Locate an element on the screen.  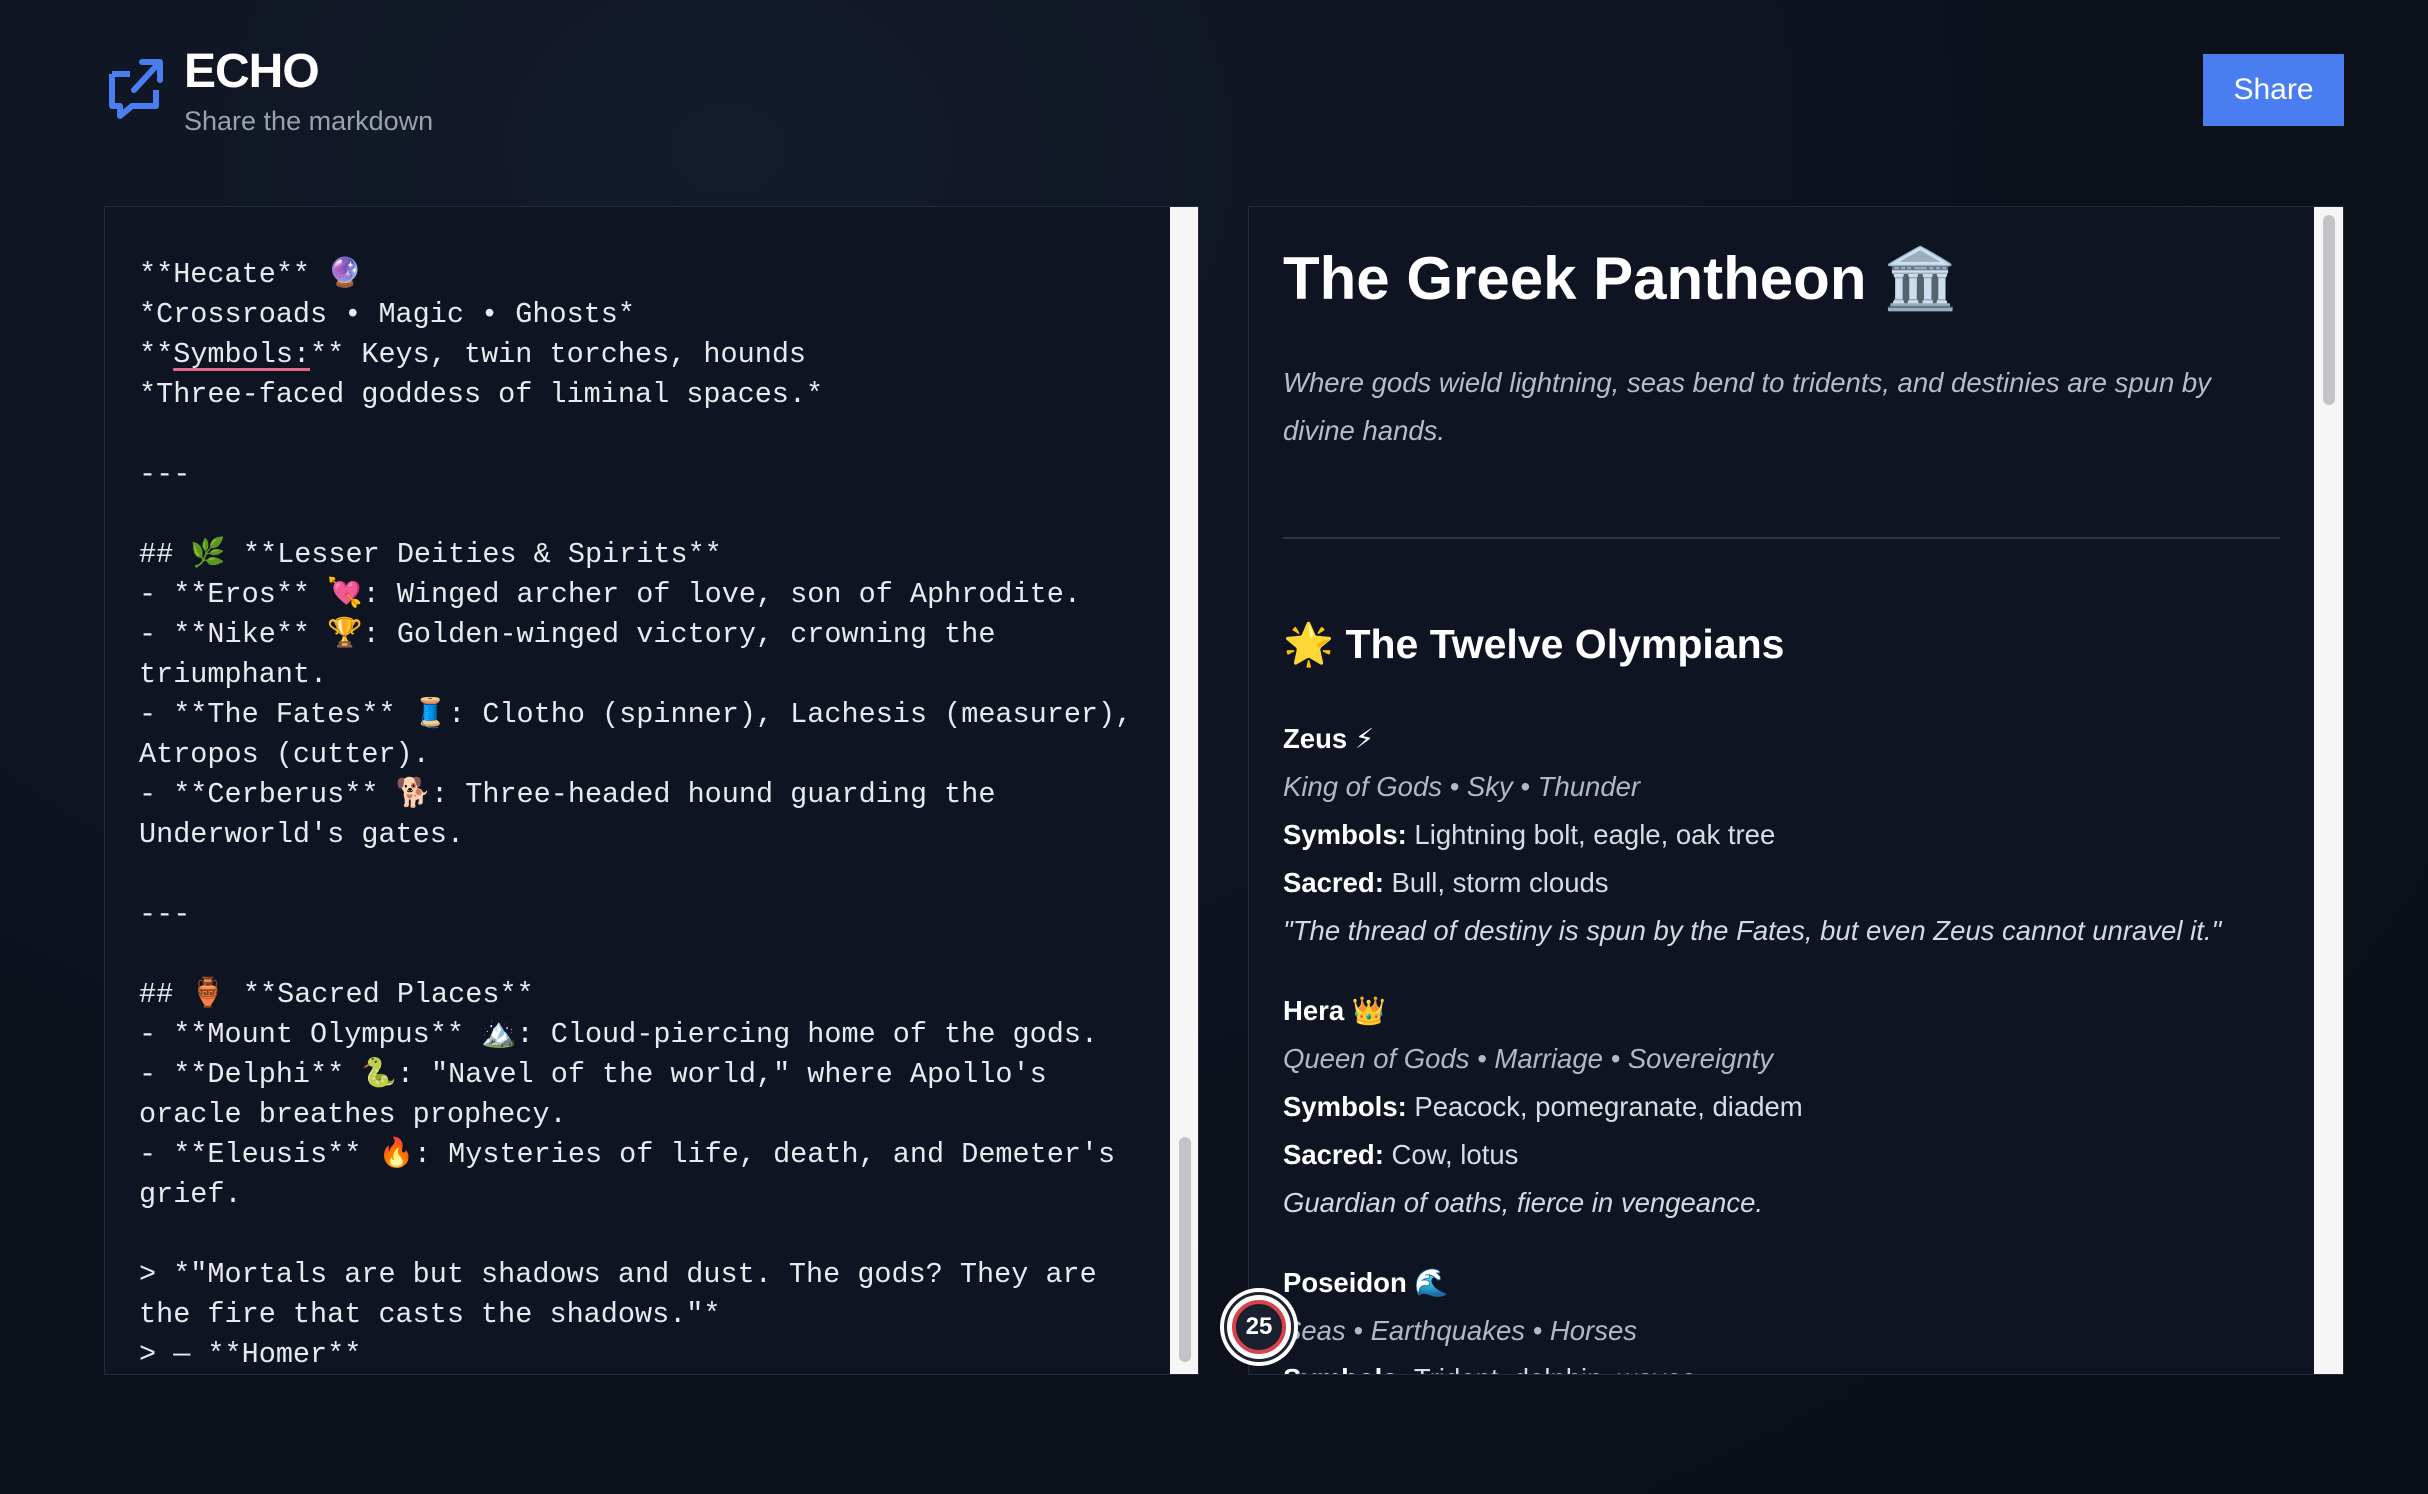
editor-line: grief. is located at coordinates (190, 1194).